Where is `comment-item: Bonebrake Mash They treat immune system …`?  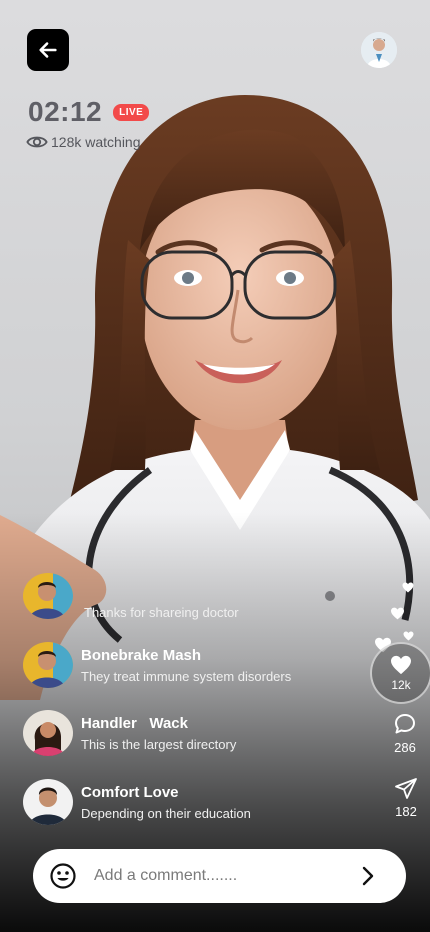
comment-item: Bonebrake Mash They treat immune system … is located at coordinates (157, 665).